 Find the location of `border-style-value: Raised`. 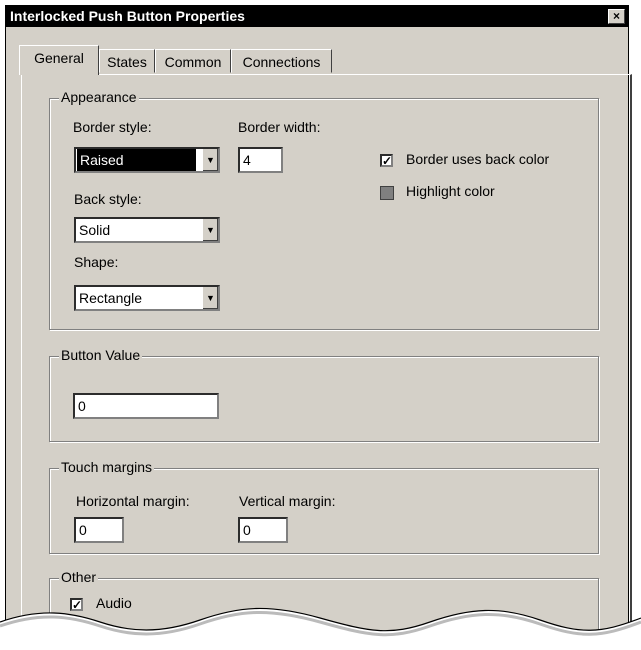

border-style-value: Raised is located at coordinates (136, 160).